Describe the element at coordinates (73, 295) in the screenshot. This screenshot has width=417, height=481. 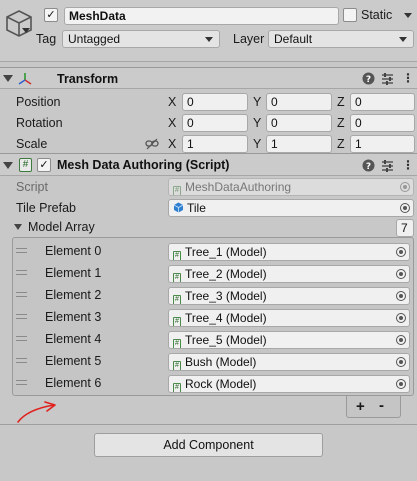
I see `element-label: Element 2` at that location.